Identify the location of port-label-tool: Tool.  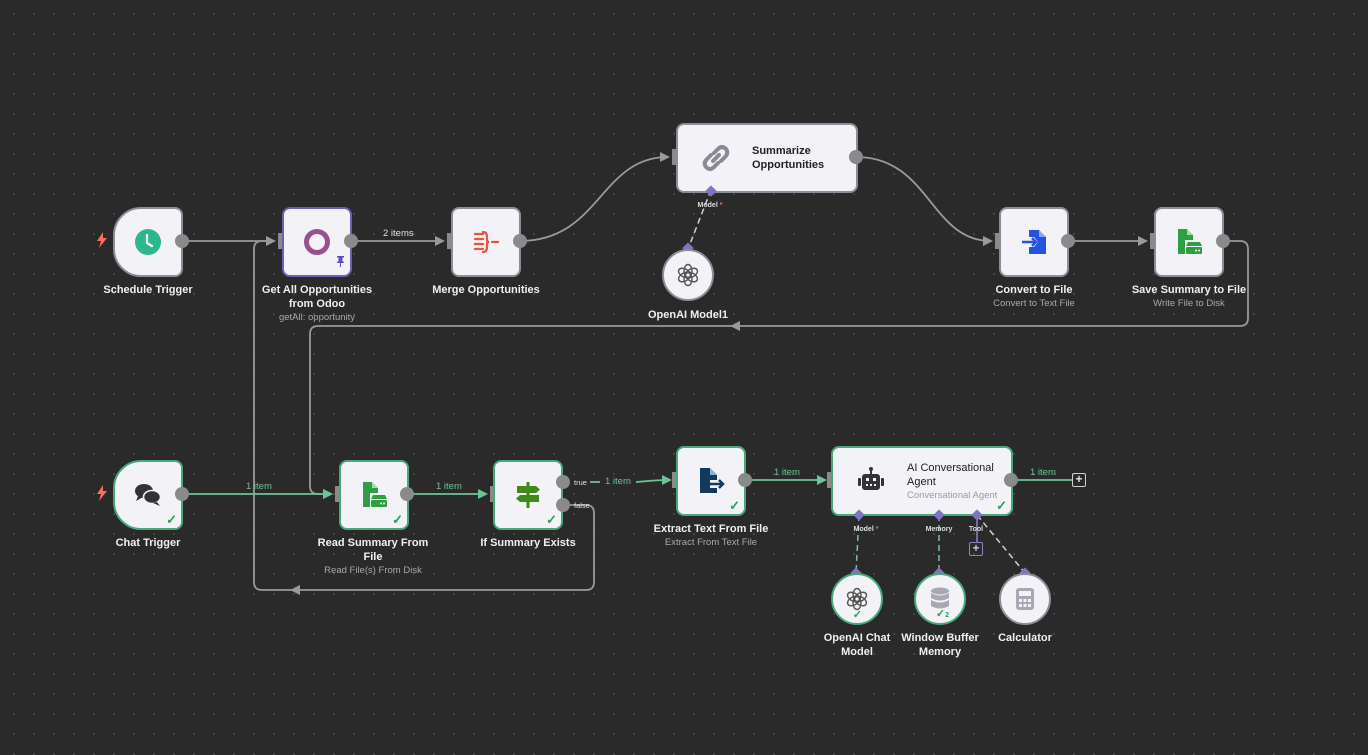
(976, 529).